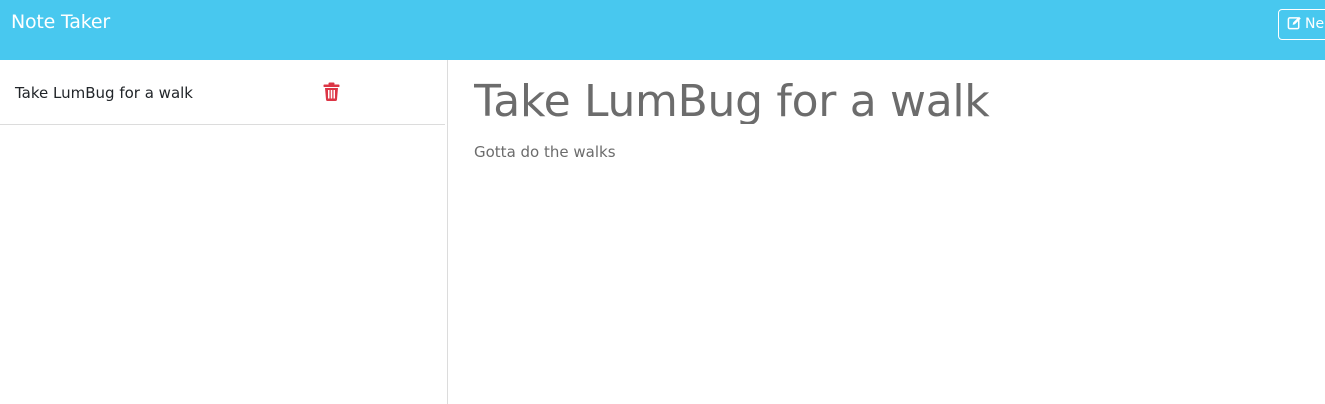  What do you see at coordinates (1301, 24) in the screenshot?
I see `new-note-button: Ne` at bounding box center [1301, 24].